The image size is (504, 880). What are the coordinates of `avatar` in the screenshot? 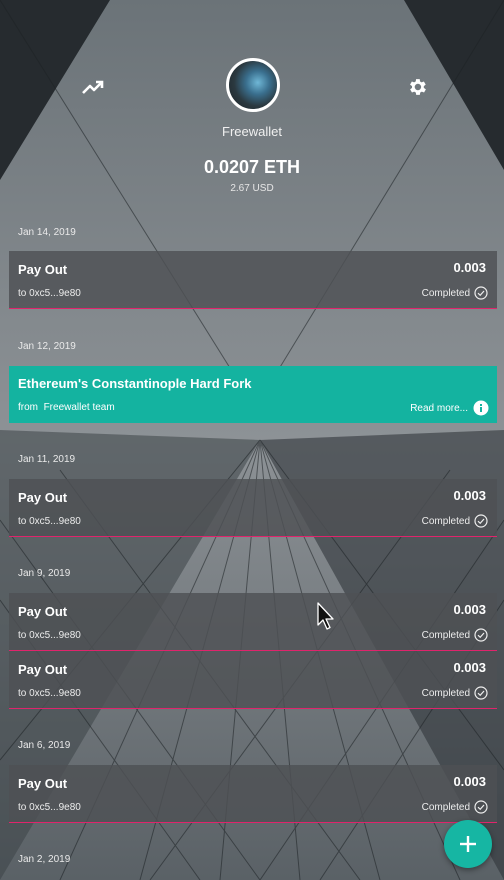 It's located at (253, 85).